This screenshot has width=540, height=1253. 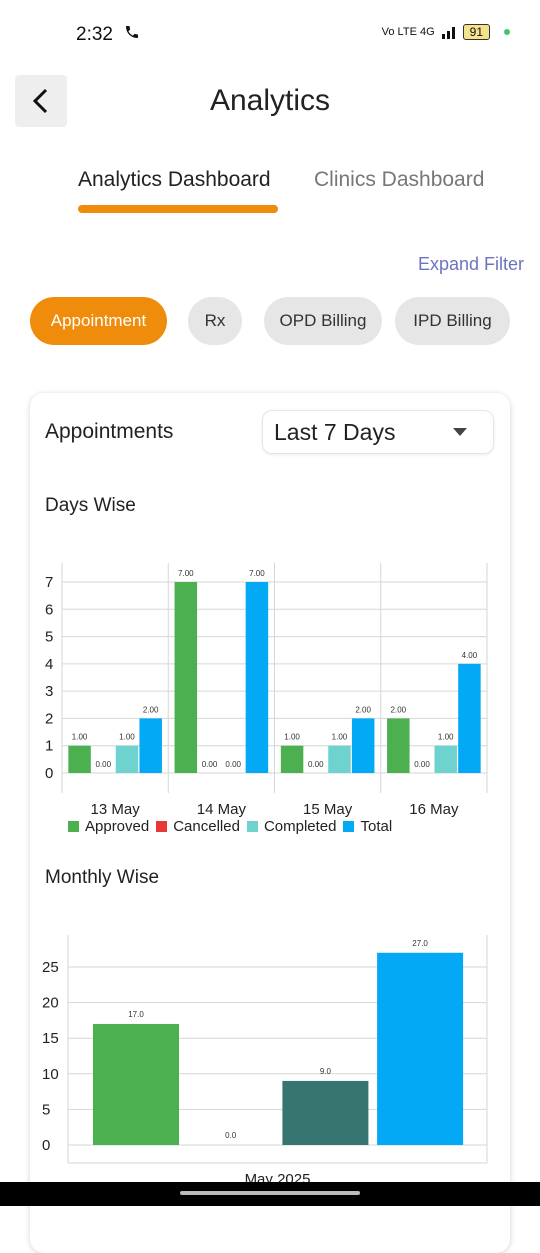 What do you see at coordinates (420, 1048) in the screenshot?
I see `bar-total` at bounding box center [420, 1048].